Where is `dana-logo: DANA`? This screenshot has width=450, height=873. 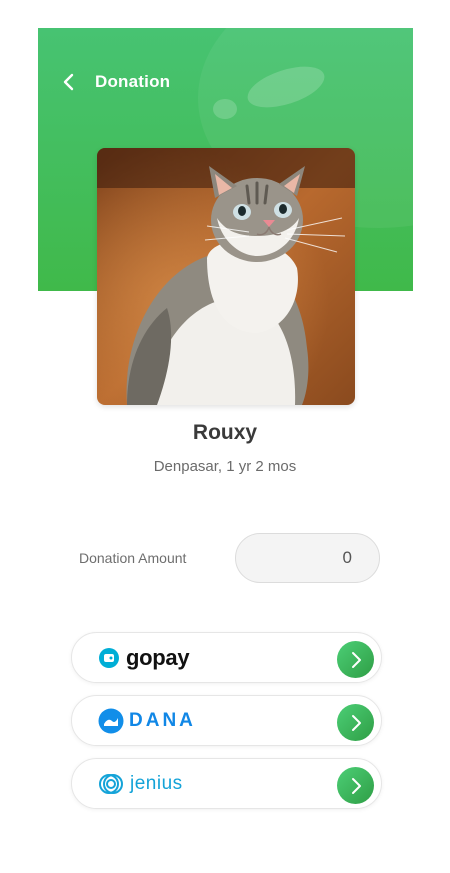
dana-logo: DANA is located at coordinates (147, 721).